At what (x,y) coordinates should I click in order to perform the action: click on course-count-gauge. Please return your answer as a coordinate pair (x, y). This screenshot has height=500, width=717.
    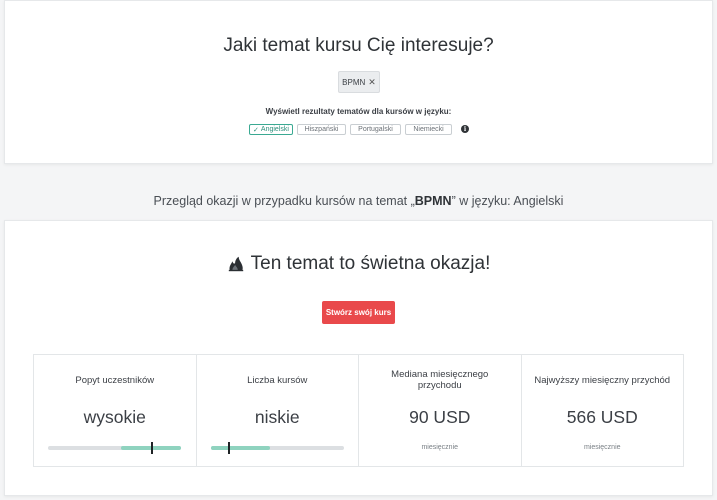
    Looking at the image, I should click on (277, 448).